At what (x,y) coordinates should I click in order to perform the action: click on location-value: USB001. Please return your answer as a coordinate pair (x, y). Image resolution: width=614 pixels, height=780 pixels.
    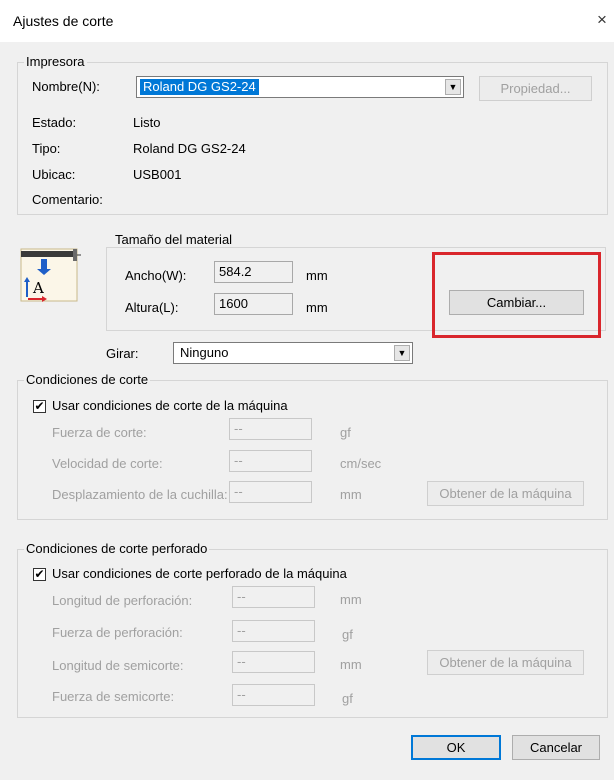
    Looking at the image, I should click on (157, 174).